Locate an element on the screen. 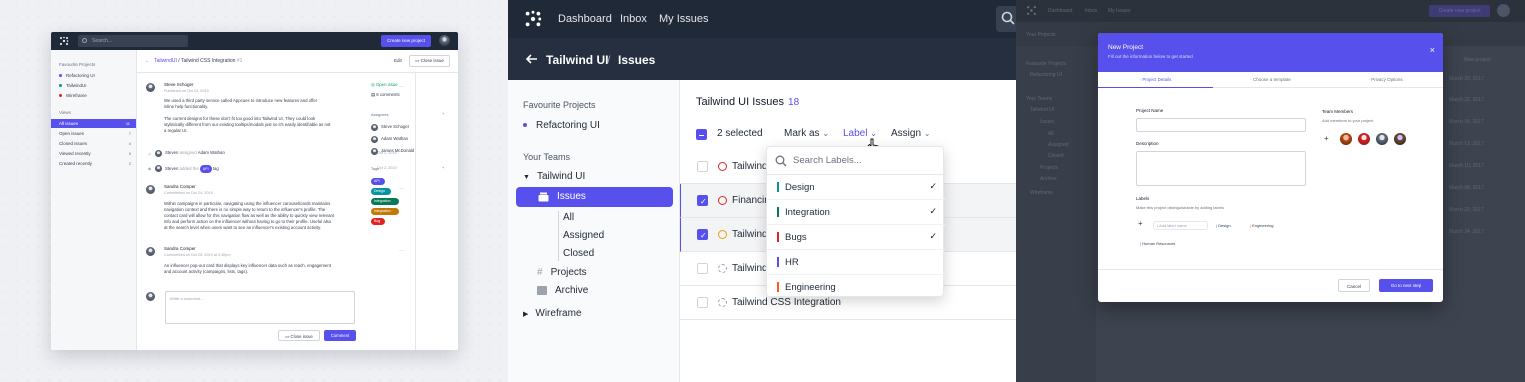 The height and width of the screenshot is (382, 1525). create-project-button: Create new project is located at coordinates (406, 41).